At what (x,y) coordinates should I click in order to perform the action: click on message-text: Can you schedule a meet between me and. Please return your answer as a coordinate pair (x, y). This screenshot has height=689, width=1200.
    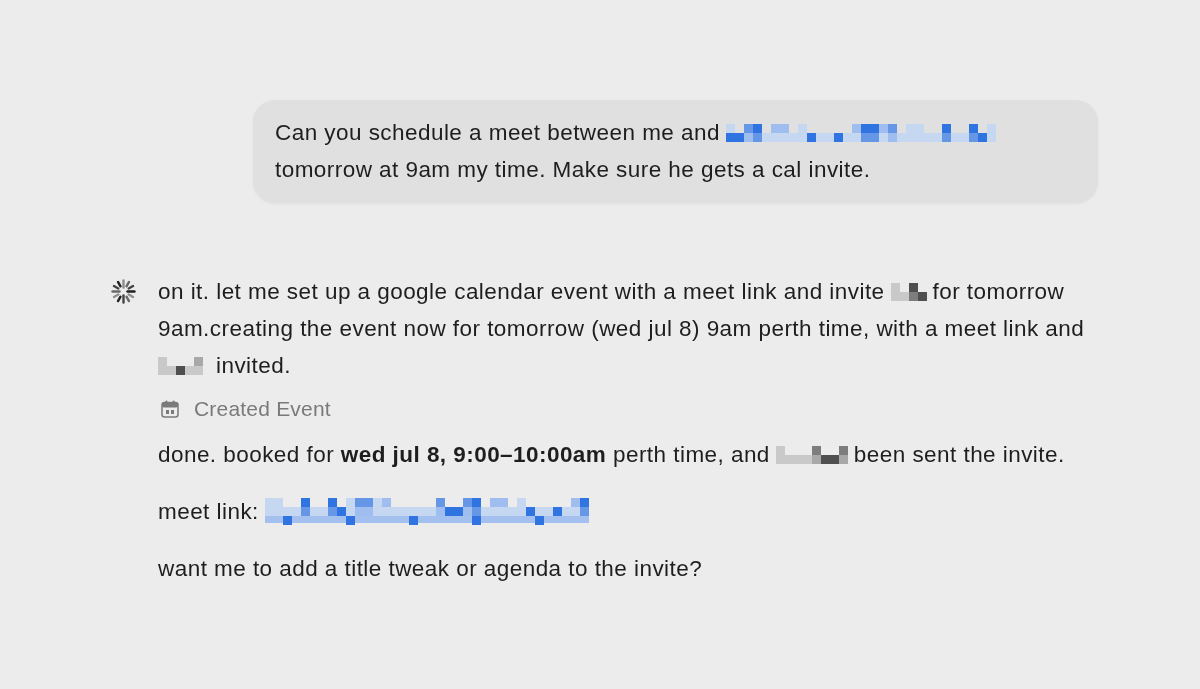
    Looking at the image, I should click on (497, 132).